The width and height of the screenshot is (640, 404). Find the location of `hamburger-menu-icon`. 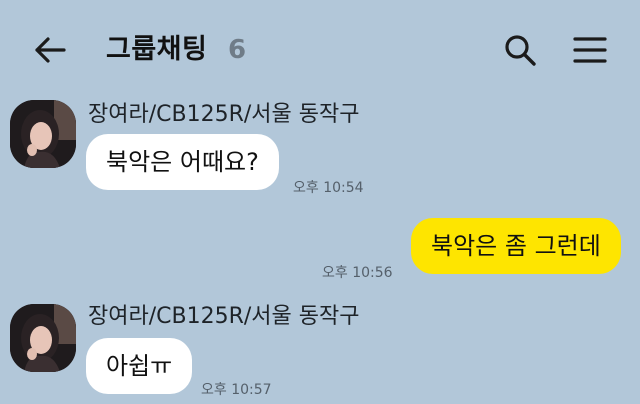

hamburger-menu-icon is located at coordinates (590, 50).